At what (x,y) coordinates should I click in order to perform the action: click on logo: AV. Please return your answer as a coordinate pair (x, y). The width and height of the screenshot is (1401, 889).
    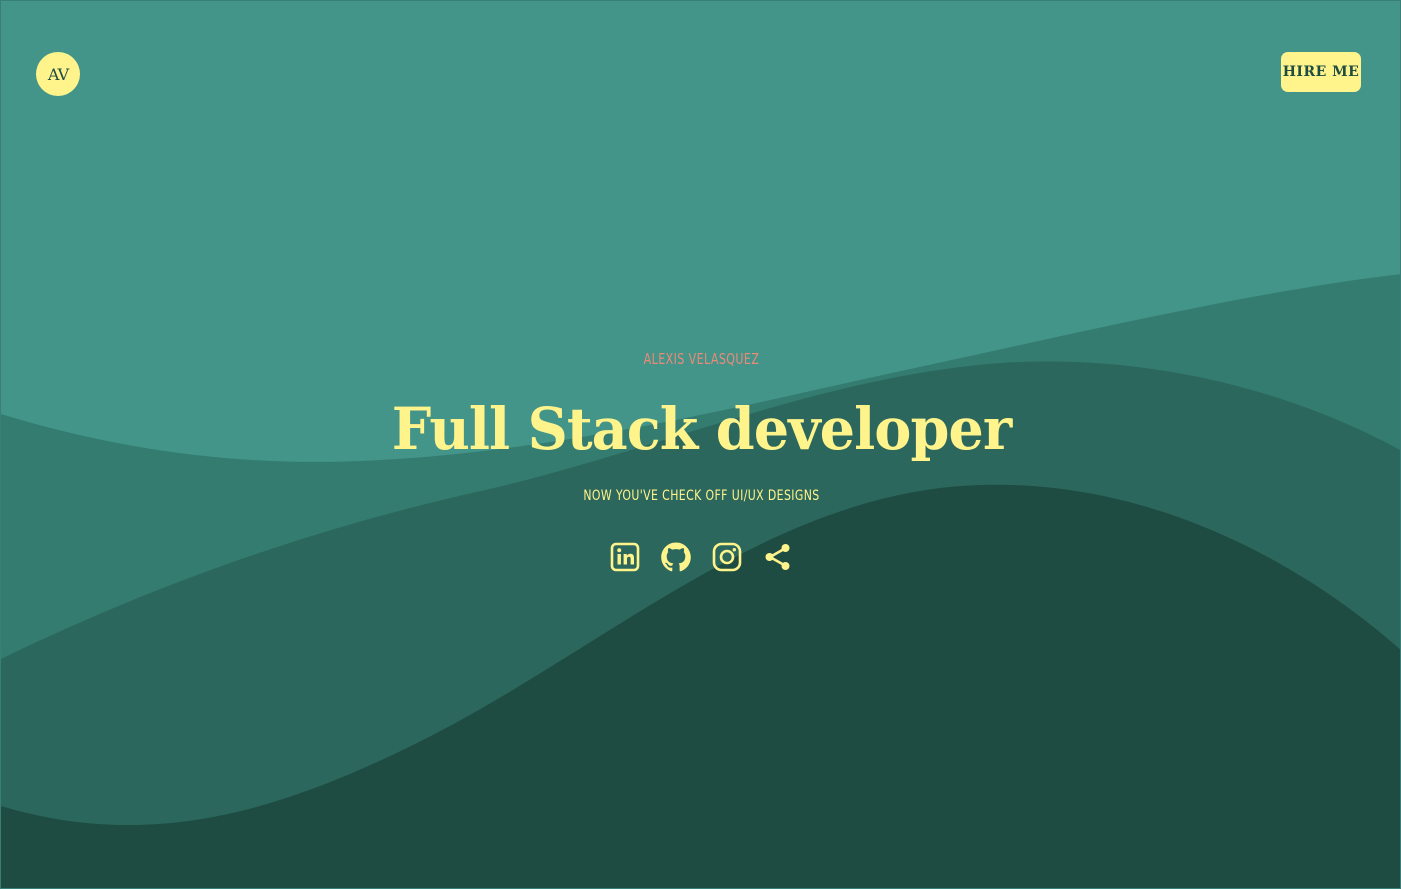
    Looking at the image, I should click on (58, 74).